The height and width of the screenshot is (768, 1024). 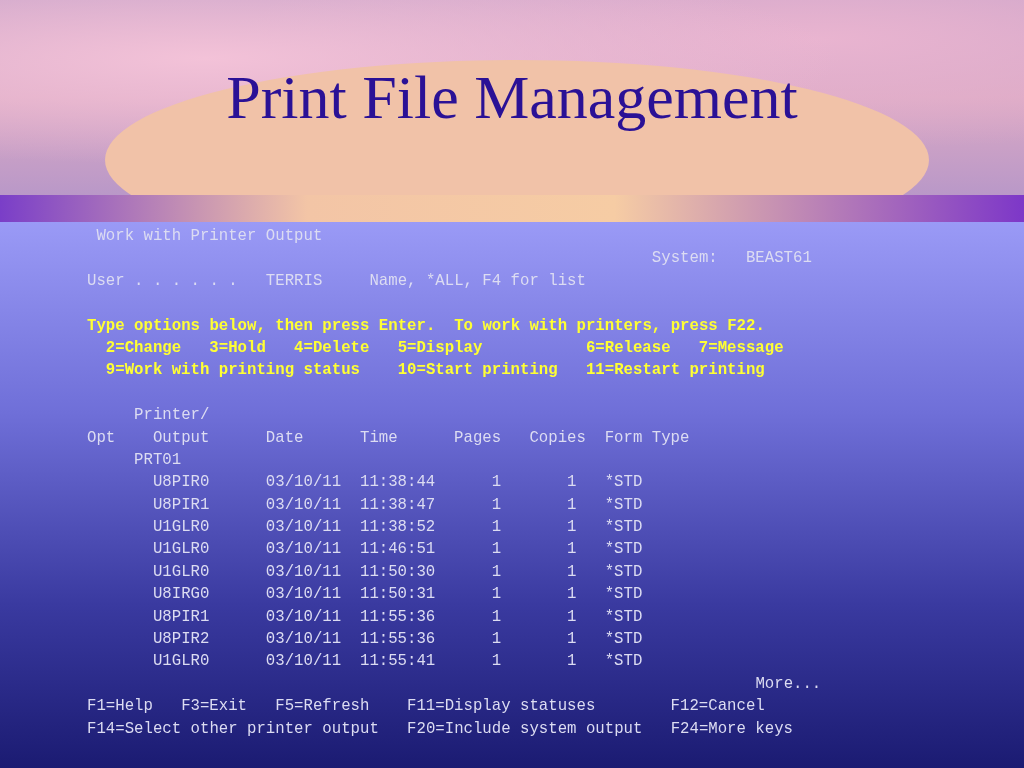 What do you see at coordinates (397, 482) in the screenshot?
I see `table-cell: 11:38:44` at bounding box center [397, 482].